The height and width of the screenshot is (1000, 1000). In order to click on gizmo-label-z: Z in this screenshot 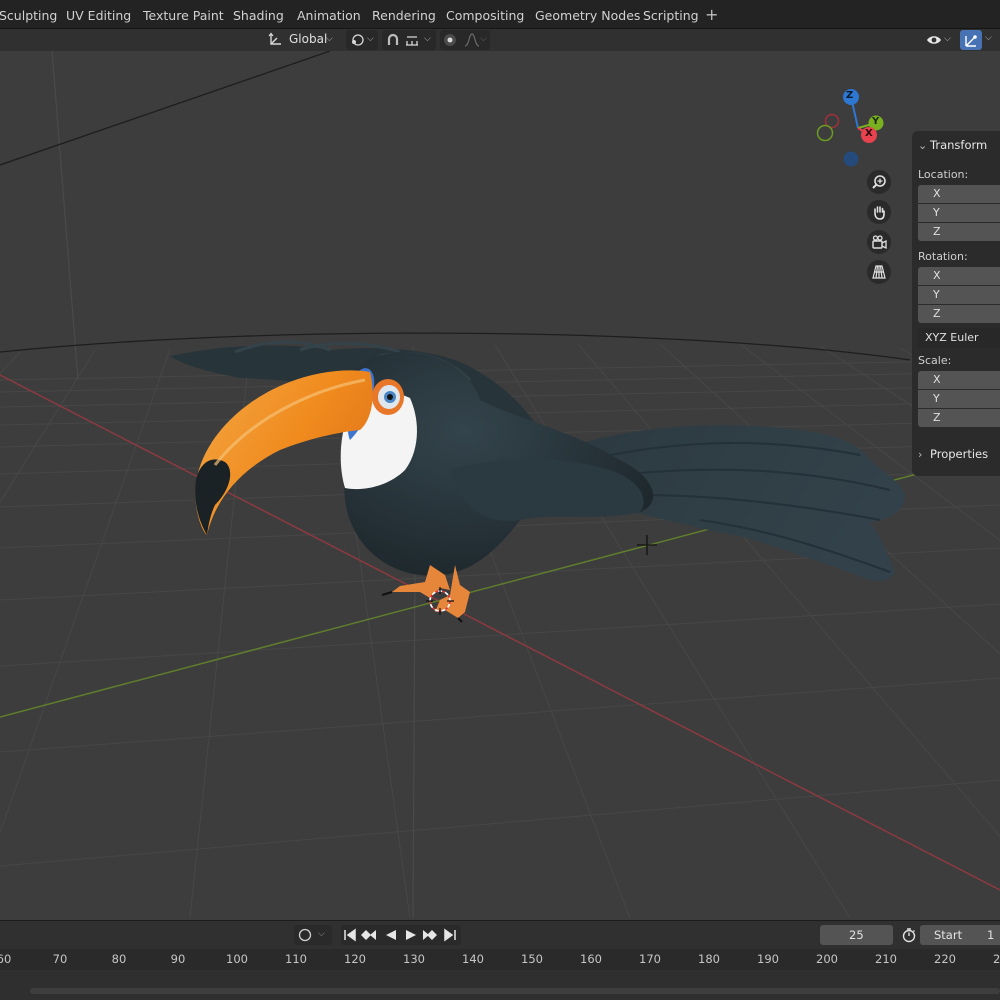, I will do `click(850, 95)`.